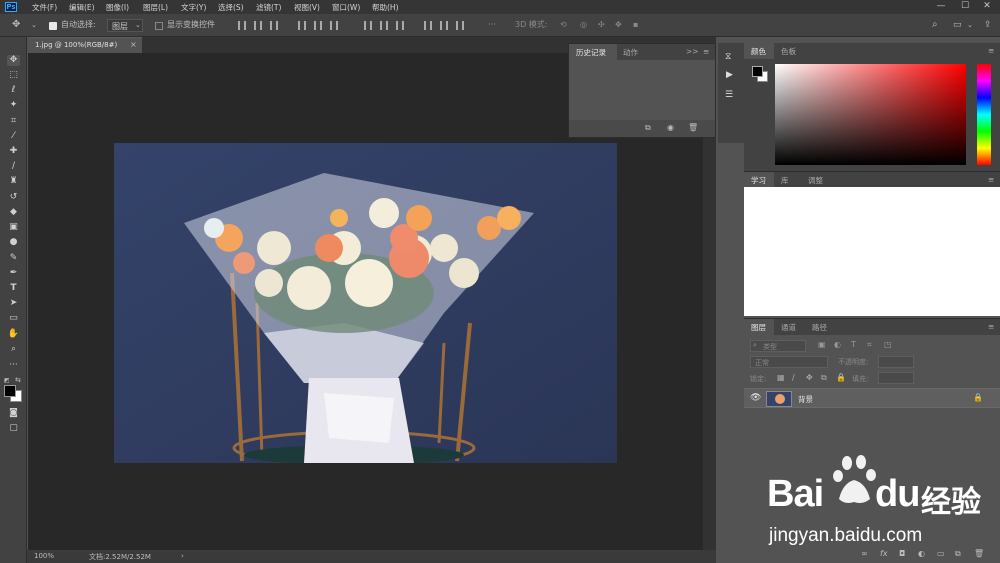 The width and height of the screenshot is (1000, 563). I want to click on color-panel-menu-icon: ≡, so click(991, 50).